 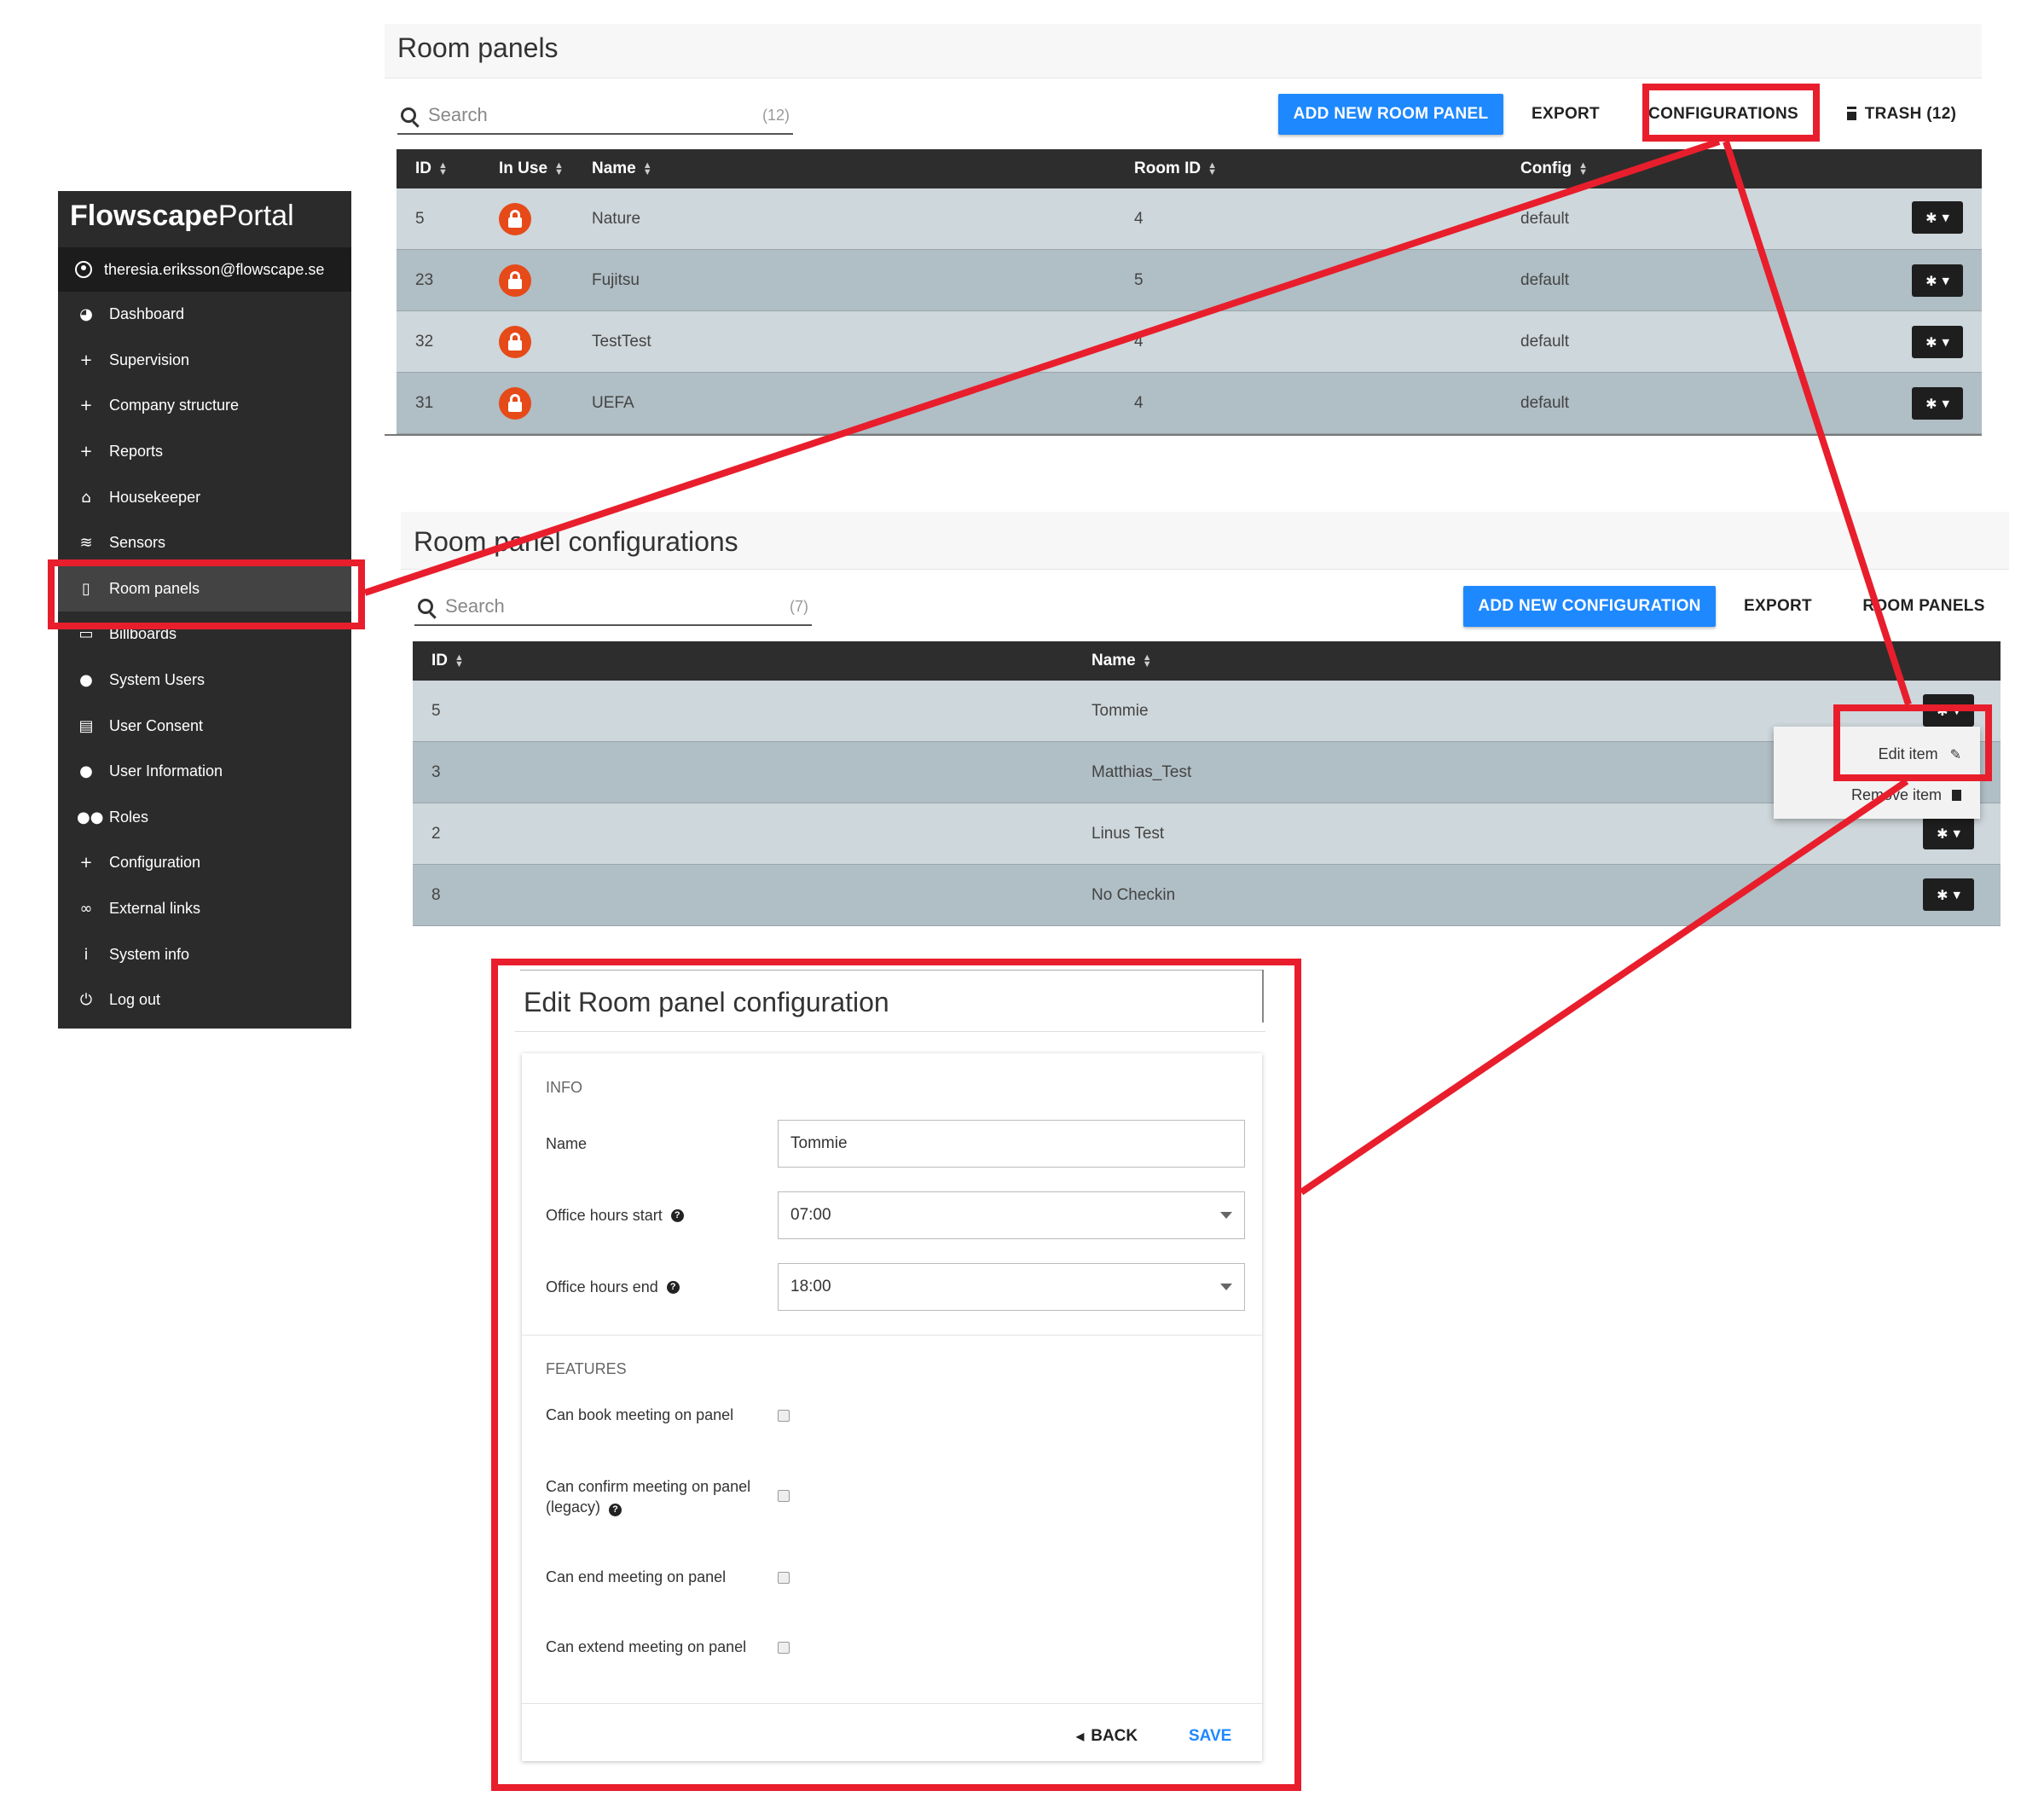 What do you see at coordinates (1189, 342) in the screenshot?
I see `table-row: 32 TestTest 4 default` at bounding box center [1189, 342].